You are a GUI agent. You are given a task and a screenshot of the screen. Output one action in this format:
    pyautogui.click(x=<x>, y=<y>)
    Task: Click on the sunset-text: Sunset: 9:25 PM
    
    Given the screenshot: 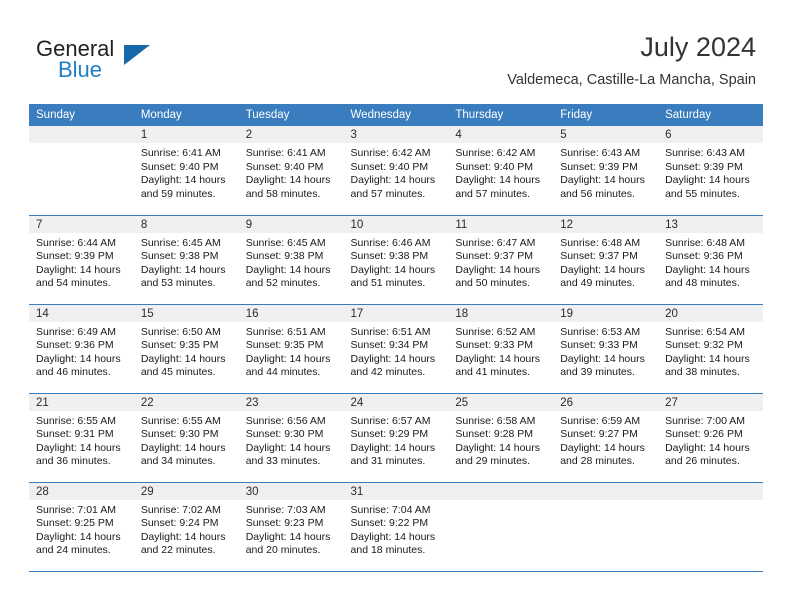 What is the action you would take?
    pyautogui.click(x=75, y=523)
    